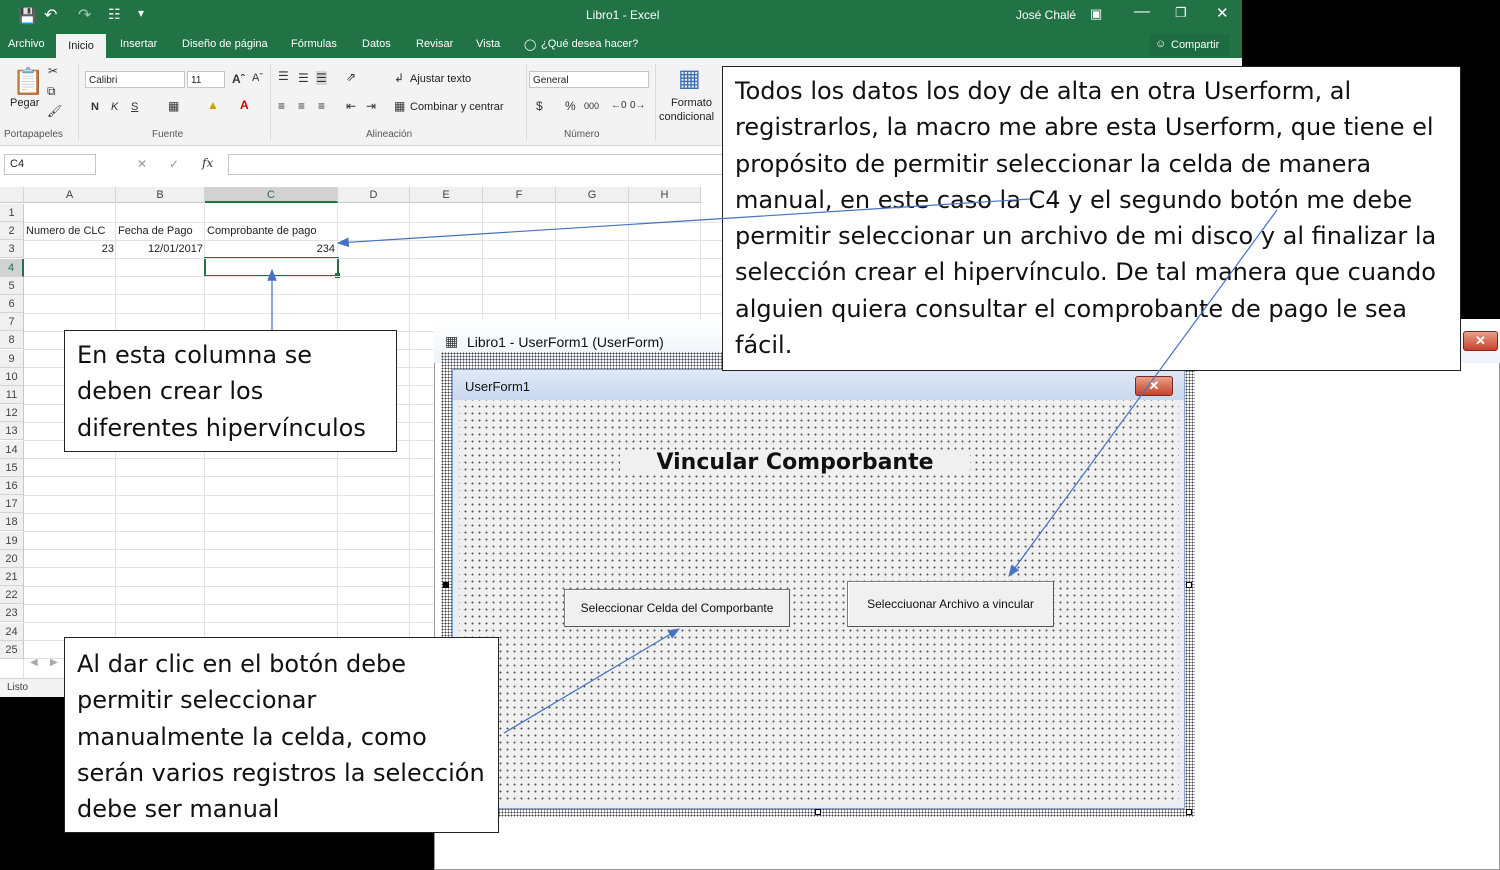  Describe the element at coordinates (1143, 393) in the screenshot. I see `arrow-to-file-button` at that location.